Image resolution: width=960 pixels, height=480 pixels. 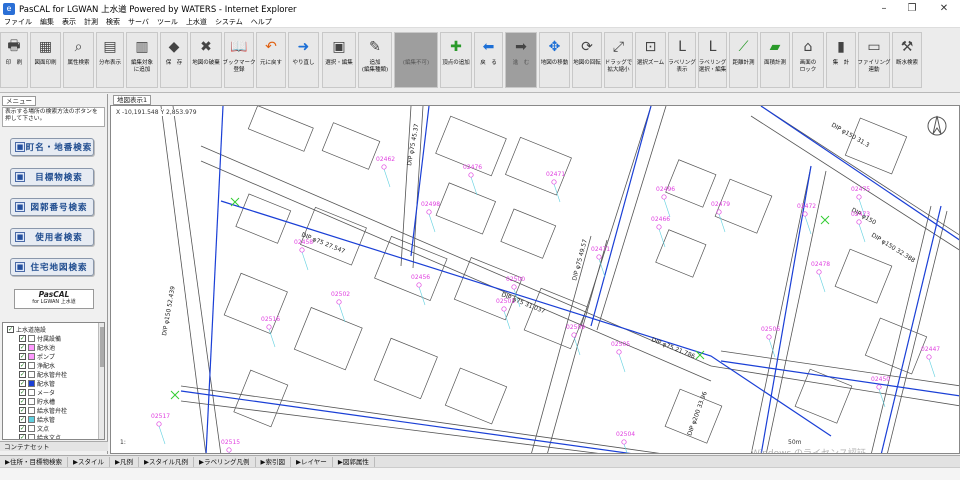 I want to click on tree-item: ✓ 貯水槽, so click(x=37, y=401).